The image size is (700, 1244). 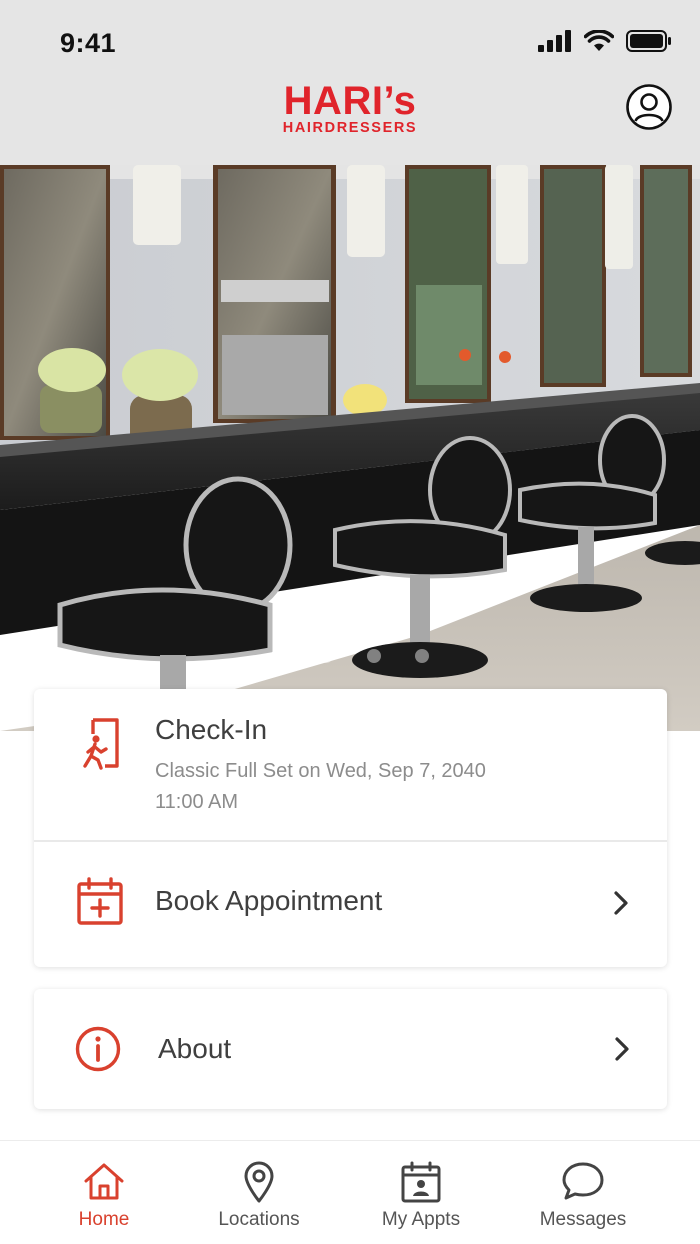 What do you see at coordinates (259, 1219) in the screenshot?
I see `tab-locations-label: Locations` at bounding box center [259, 1219].